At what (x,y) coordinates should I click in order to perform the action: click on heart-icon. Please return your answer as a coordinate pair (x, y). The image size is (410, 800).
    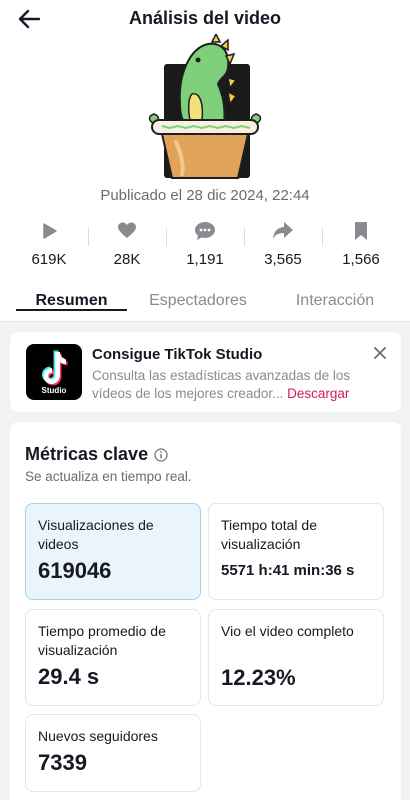
    Looking at the image, I should click on (127, 230).